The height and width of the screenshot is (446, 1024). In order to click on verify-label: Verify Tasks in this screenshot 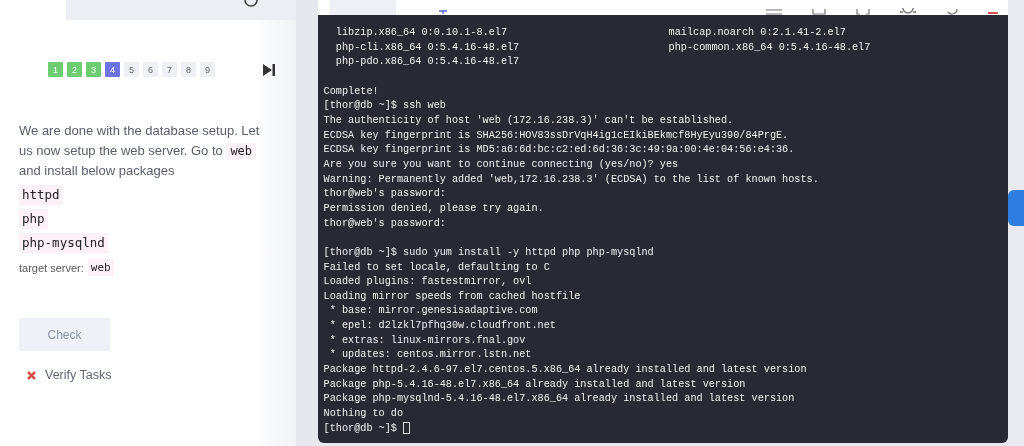, I will do `click(78, 375)`.